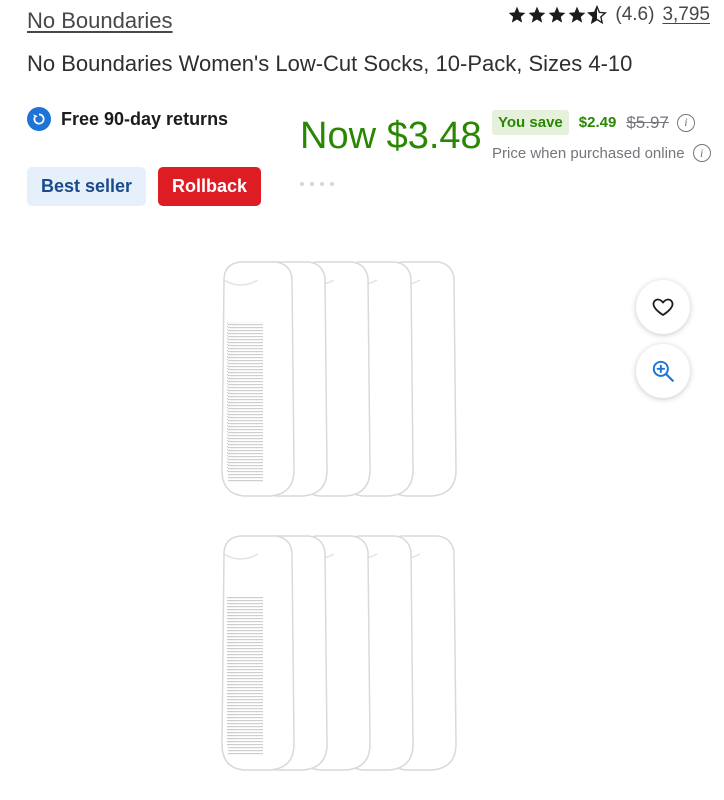 The height and width of the screenshot is (800, 724). What do you see at coordinates (686, 15) in the screenshot?
I see `review-count-link: 3,795` at bounding box center [686, 15].